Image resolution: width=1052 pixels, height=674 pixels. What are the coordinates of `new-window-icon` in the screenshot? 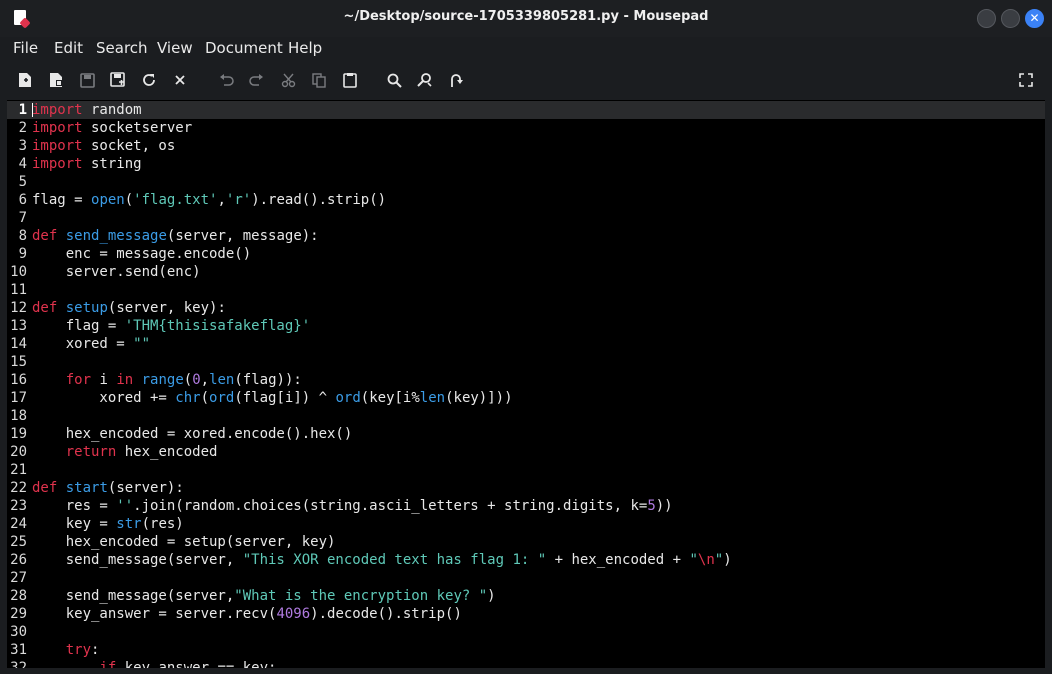 It's located at (56, 80).